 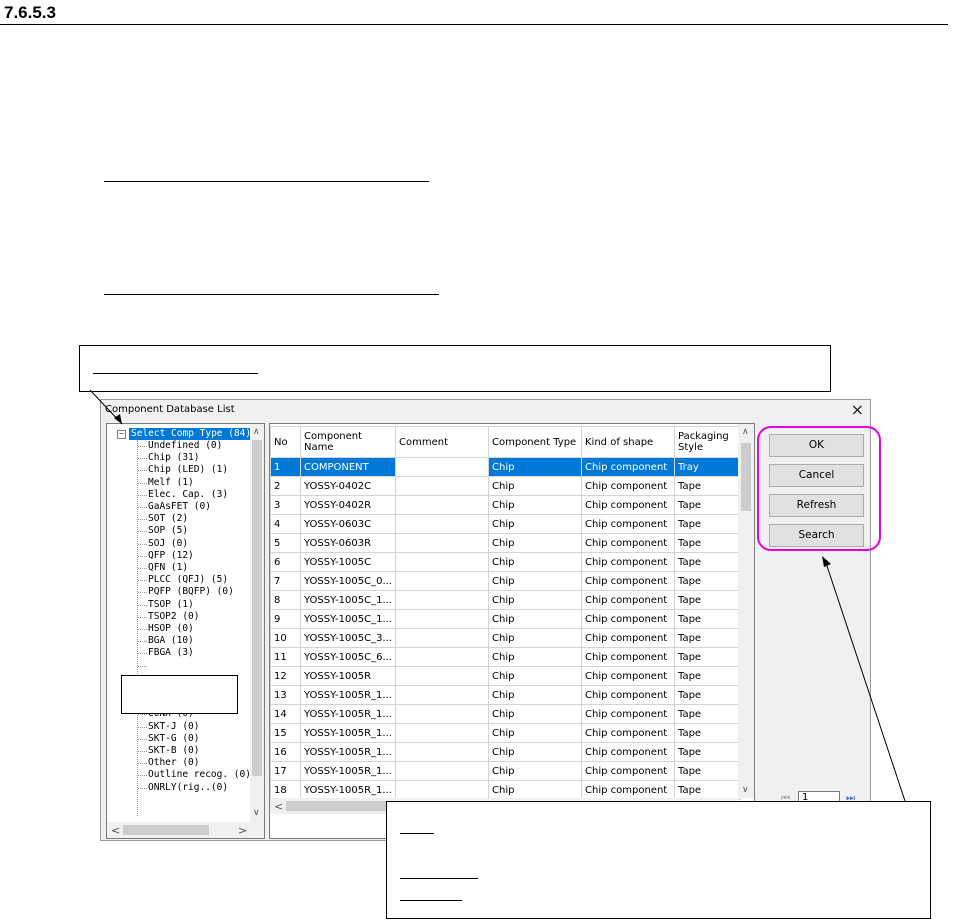 I want to click on callout-arrowhead-buttons, so click(x=826, y=561).